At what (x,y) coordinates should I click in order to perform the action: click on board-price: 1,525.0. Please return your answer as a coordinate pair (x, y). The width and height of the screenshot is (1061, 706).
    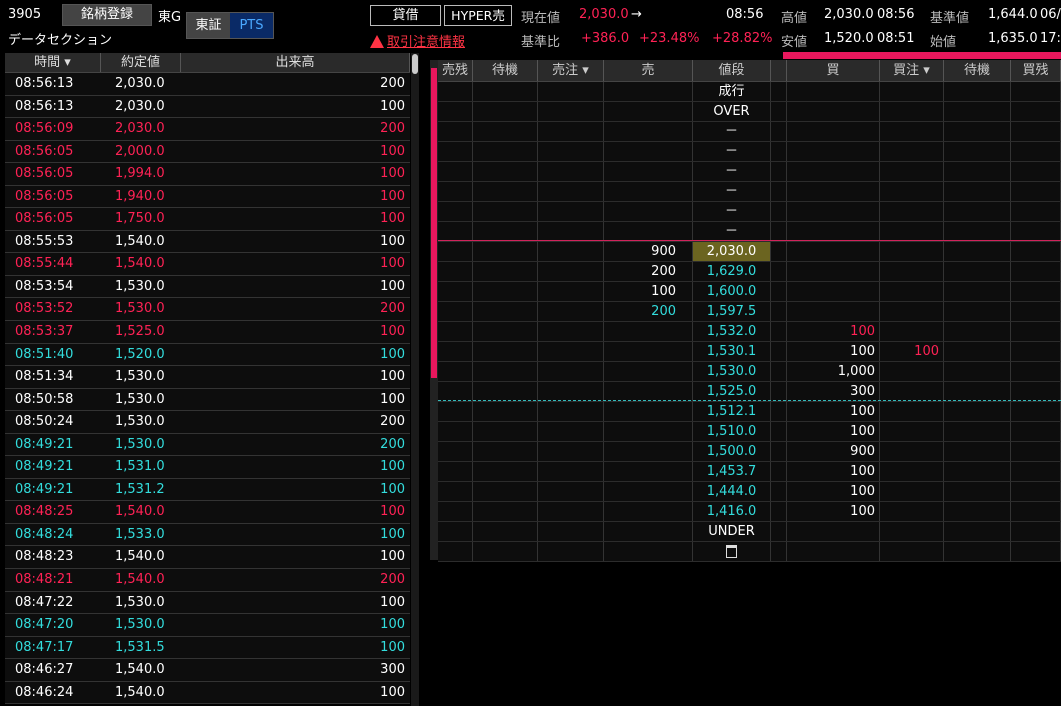
    Looking at the image, I should click on (732, 391).